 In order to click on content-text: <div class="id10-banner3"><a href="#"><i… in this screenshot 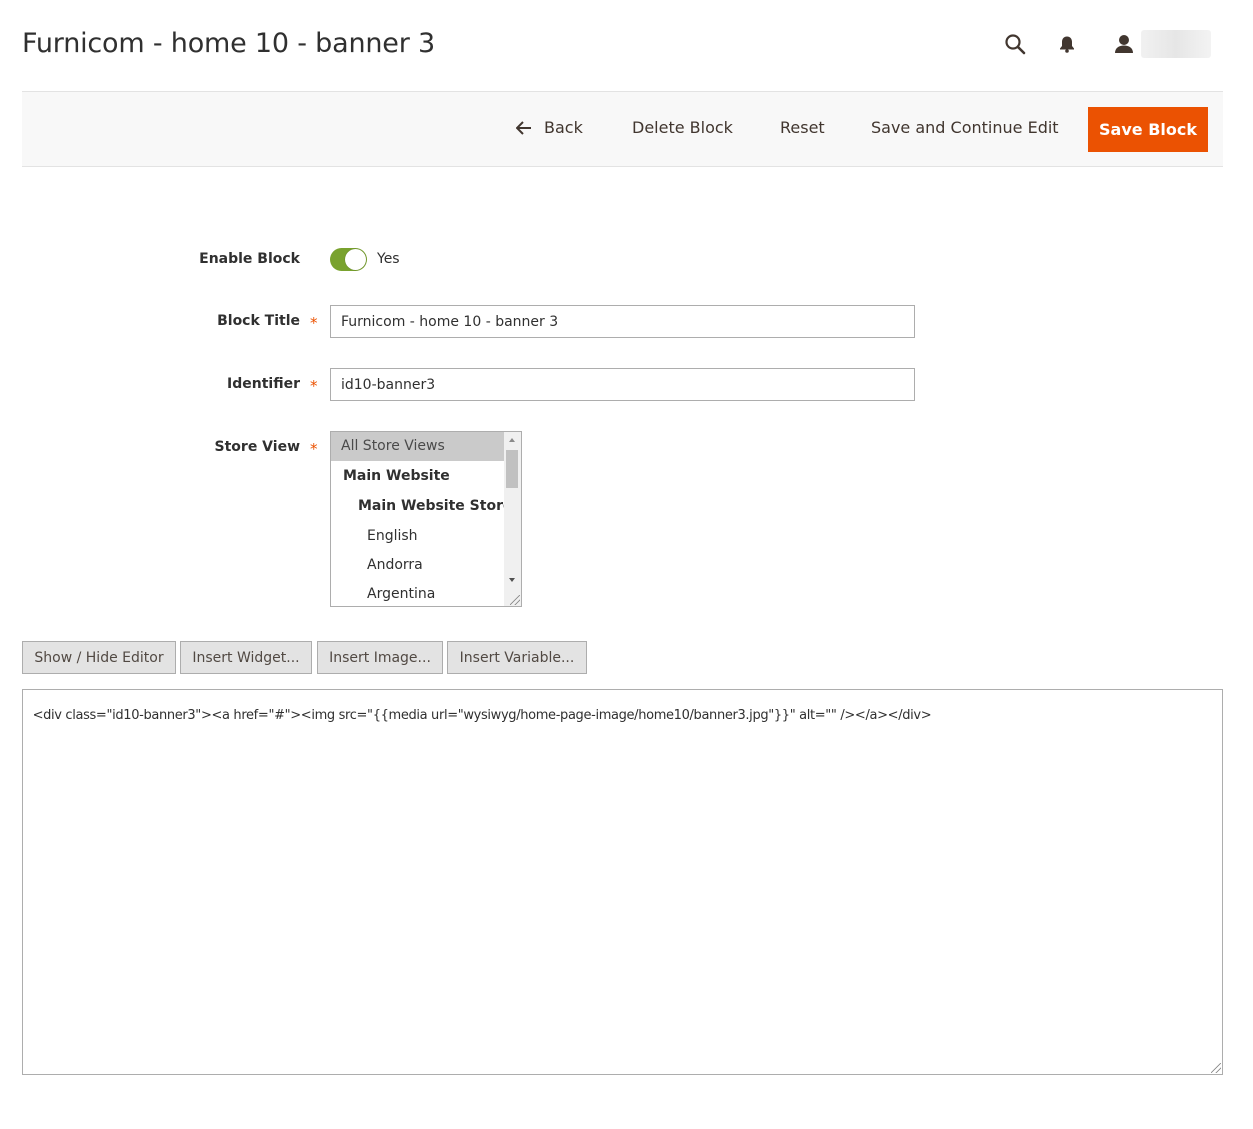, I will do `click(482, 715)`.